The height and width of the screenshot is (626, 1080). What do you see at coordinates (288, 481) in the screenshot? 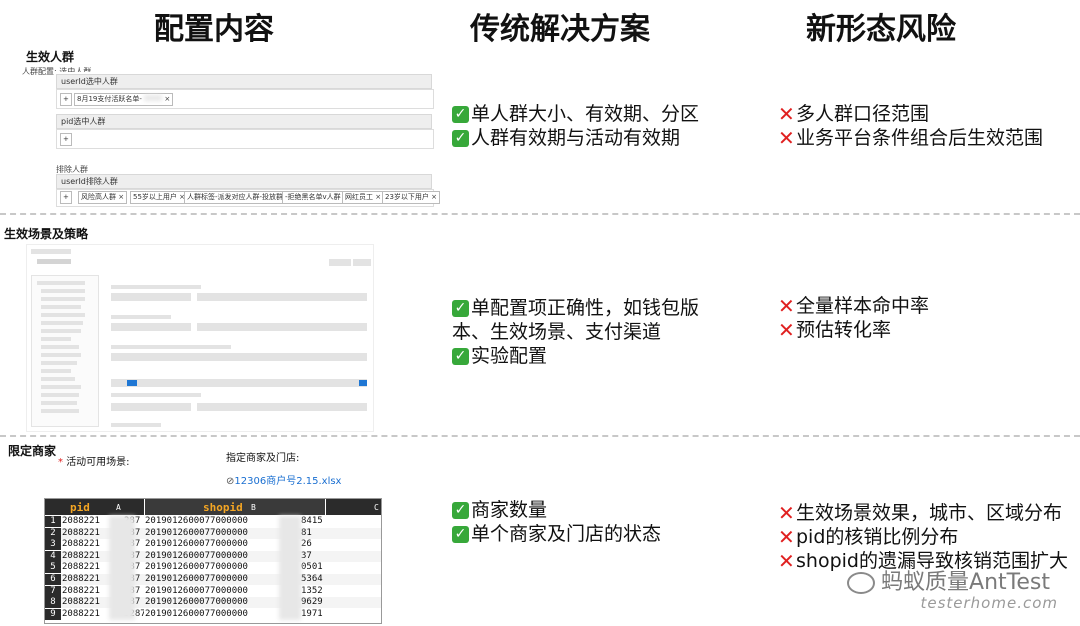
I see `merchant-file-name: 12306商户号2.15.xlsx` at bounding box center [288, 481].